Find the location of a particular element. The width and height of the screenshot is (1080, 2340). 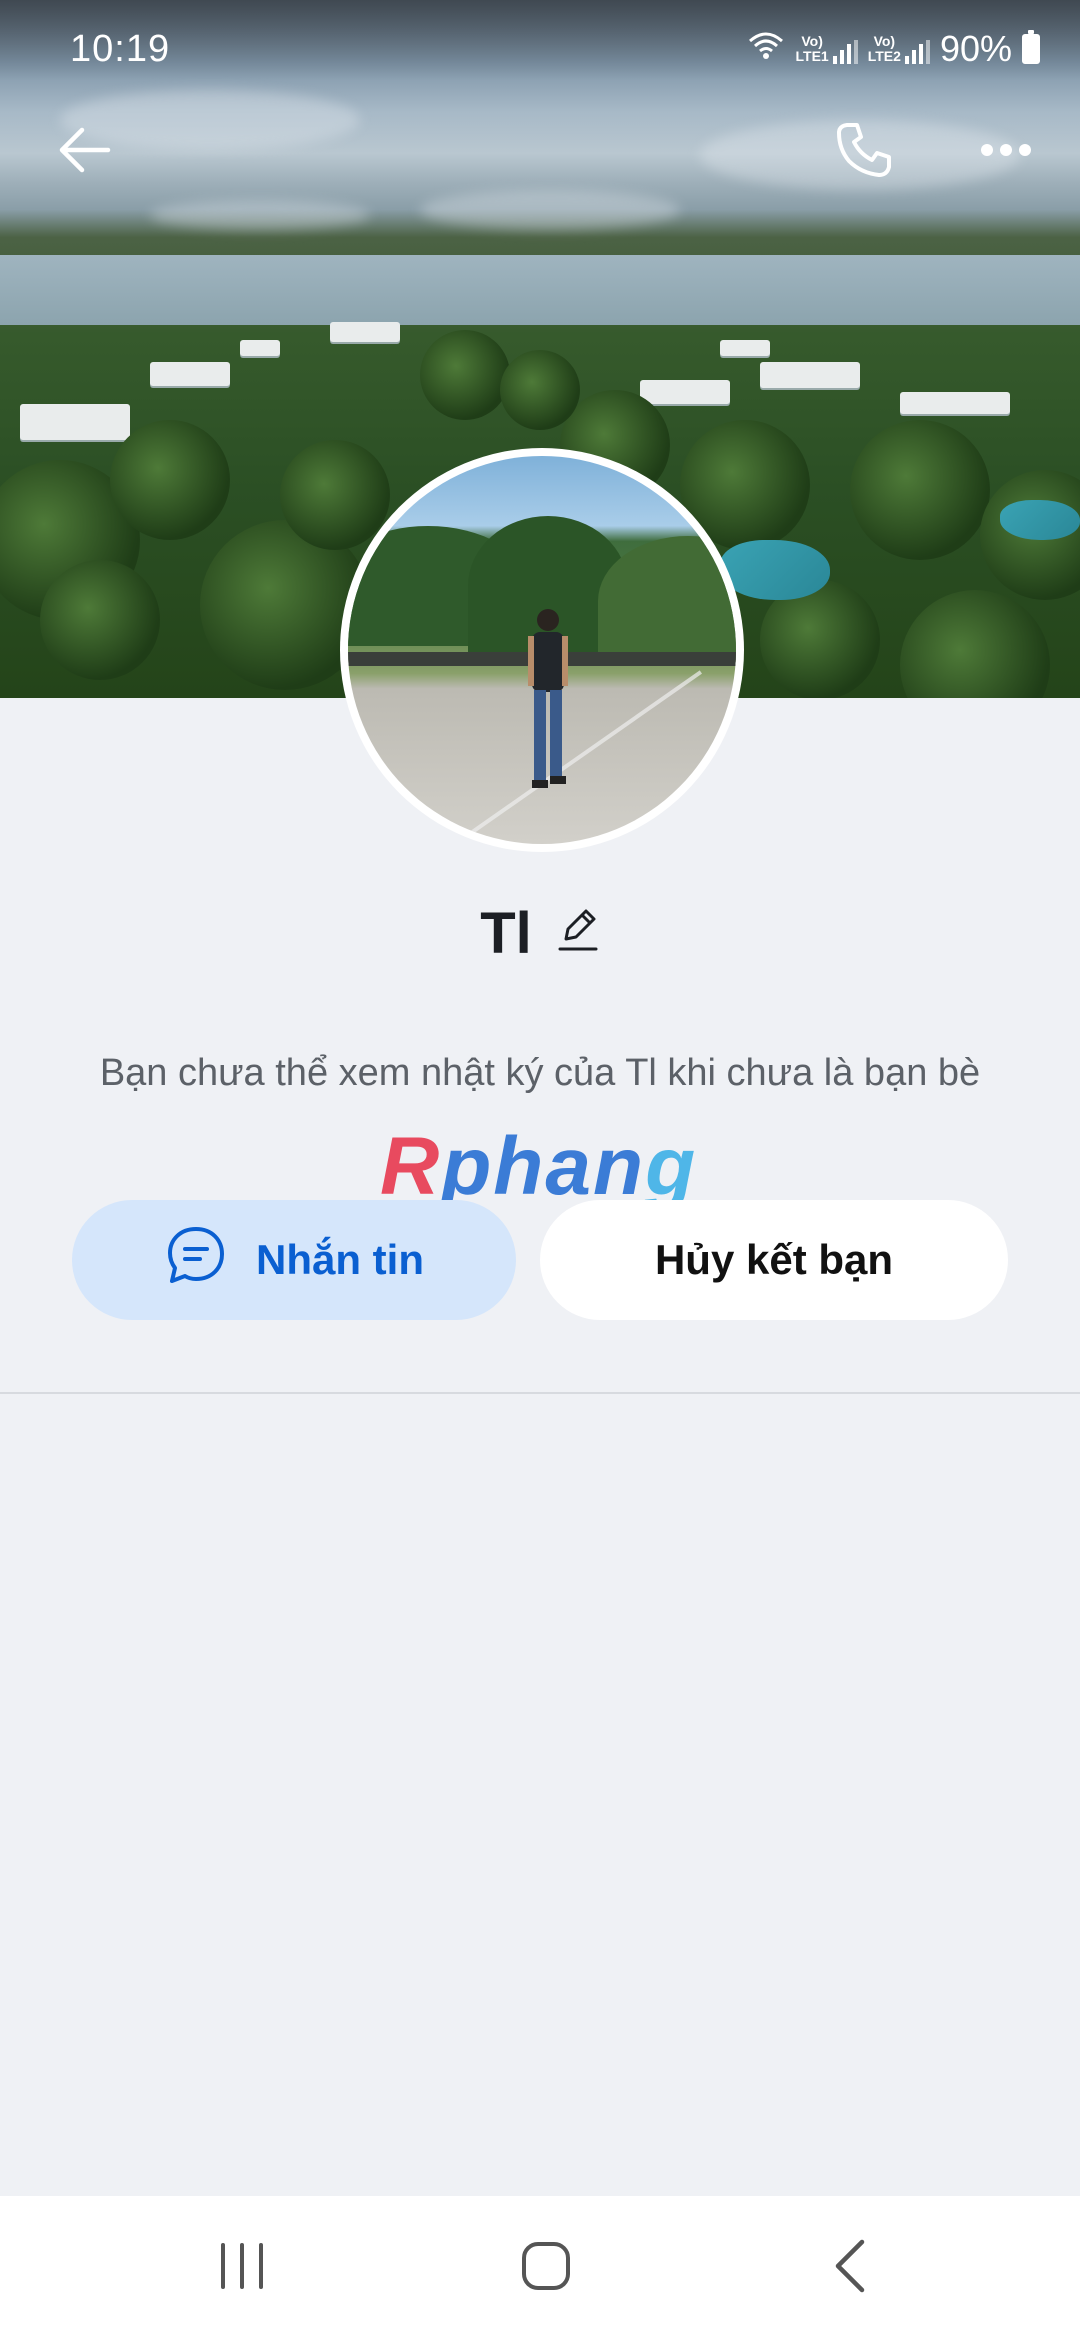

profile-name: Tl is located at coordinates (506, 933).